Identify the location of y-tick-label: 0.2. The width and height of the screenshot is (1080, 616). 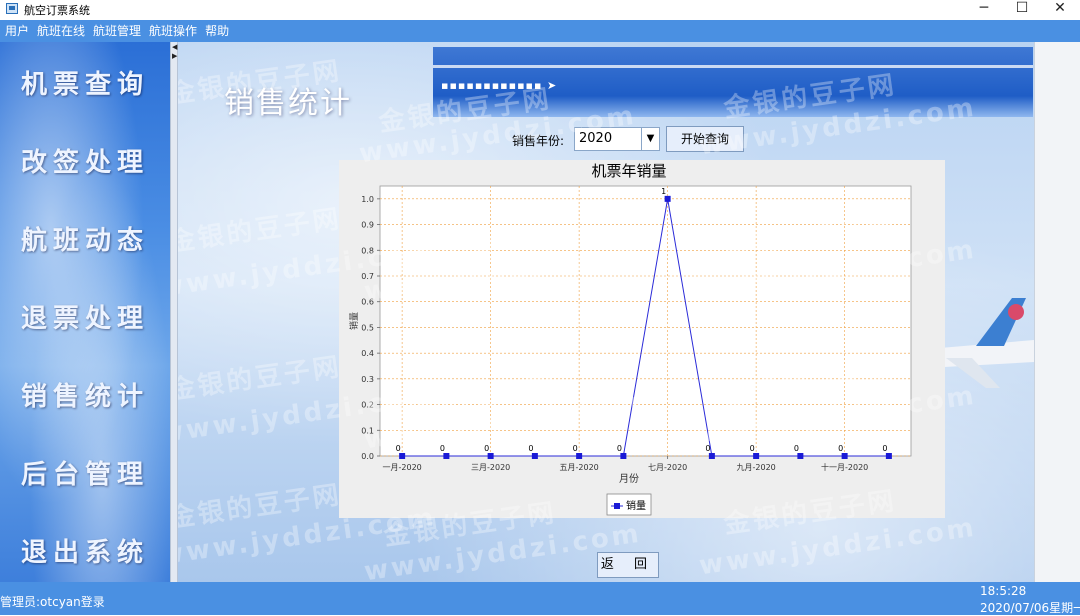
(367, 405).